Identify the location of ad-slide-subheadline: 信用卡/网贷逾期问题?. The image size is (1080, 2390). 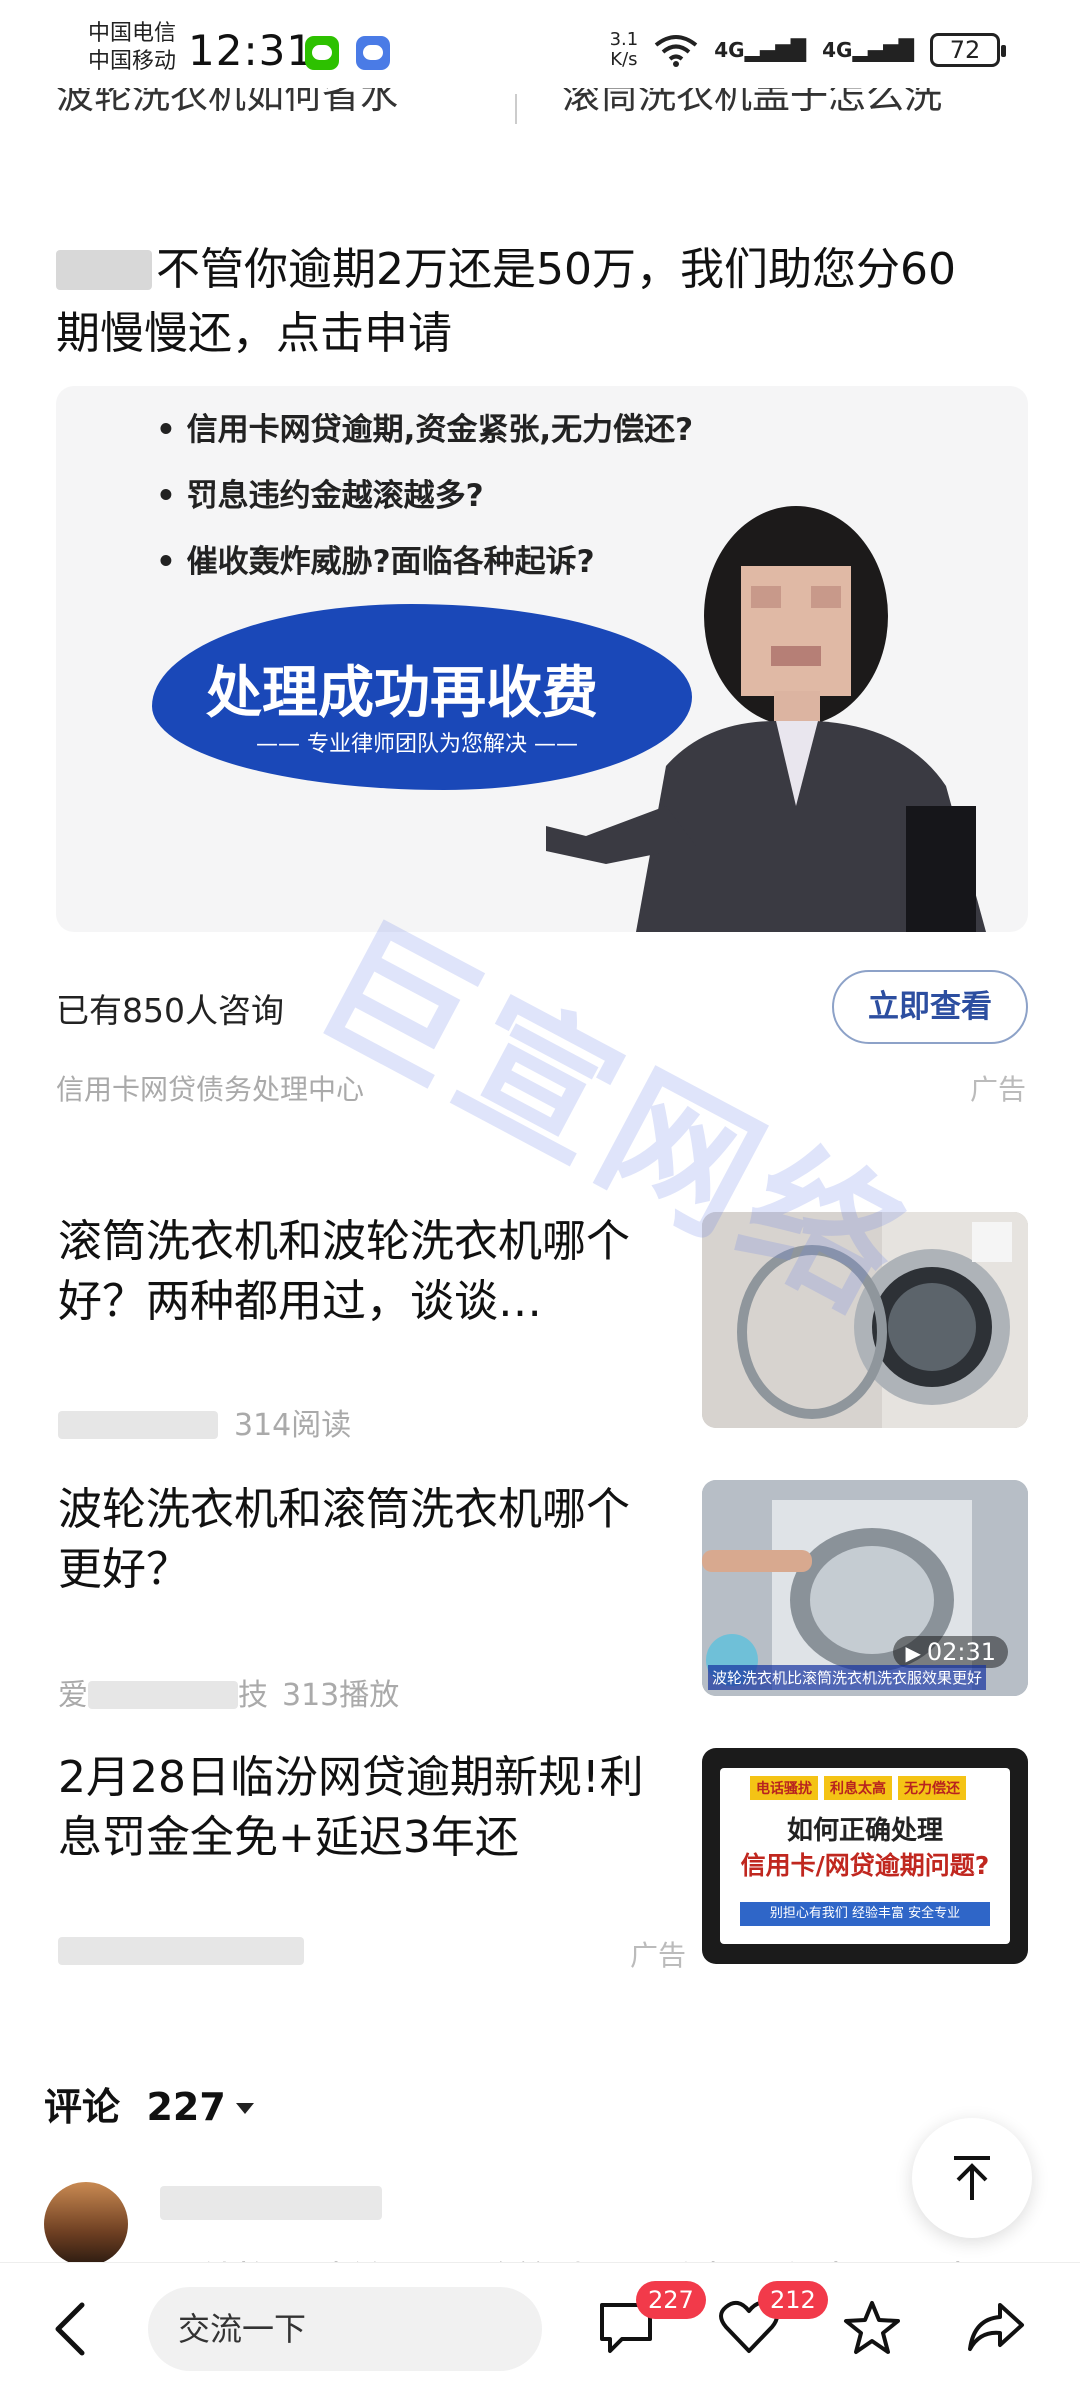
(865, 1865).